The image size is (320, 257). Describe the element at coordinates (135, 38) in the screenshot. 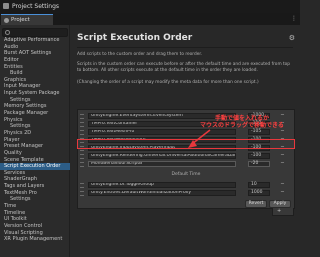

I see `page-title: Script Execution Order` at that location.